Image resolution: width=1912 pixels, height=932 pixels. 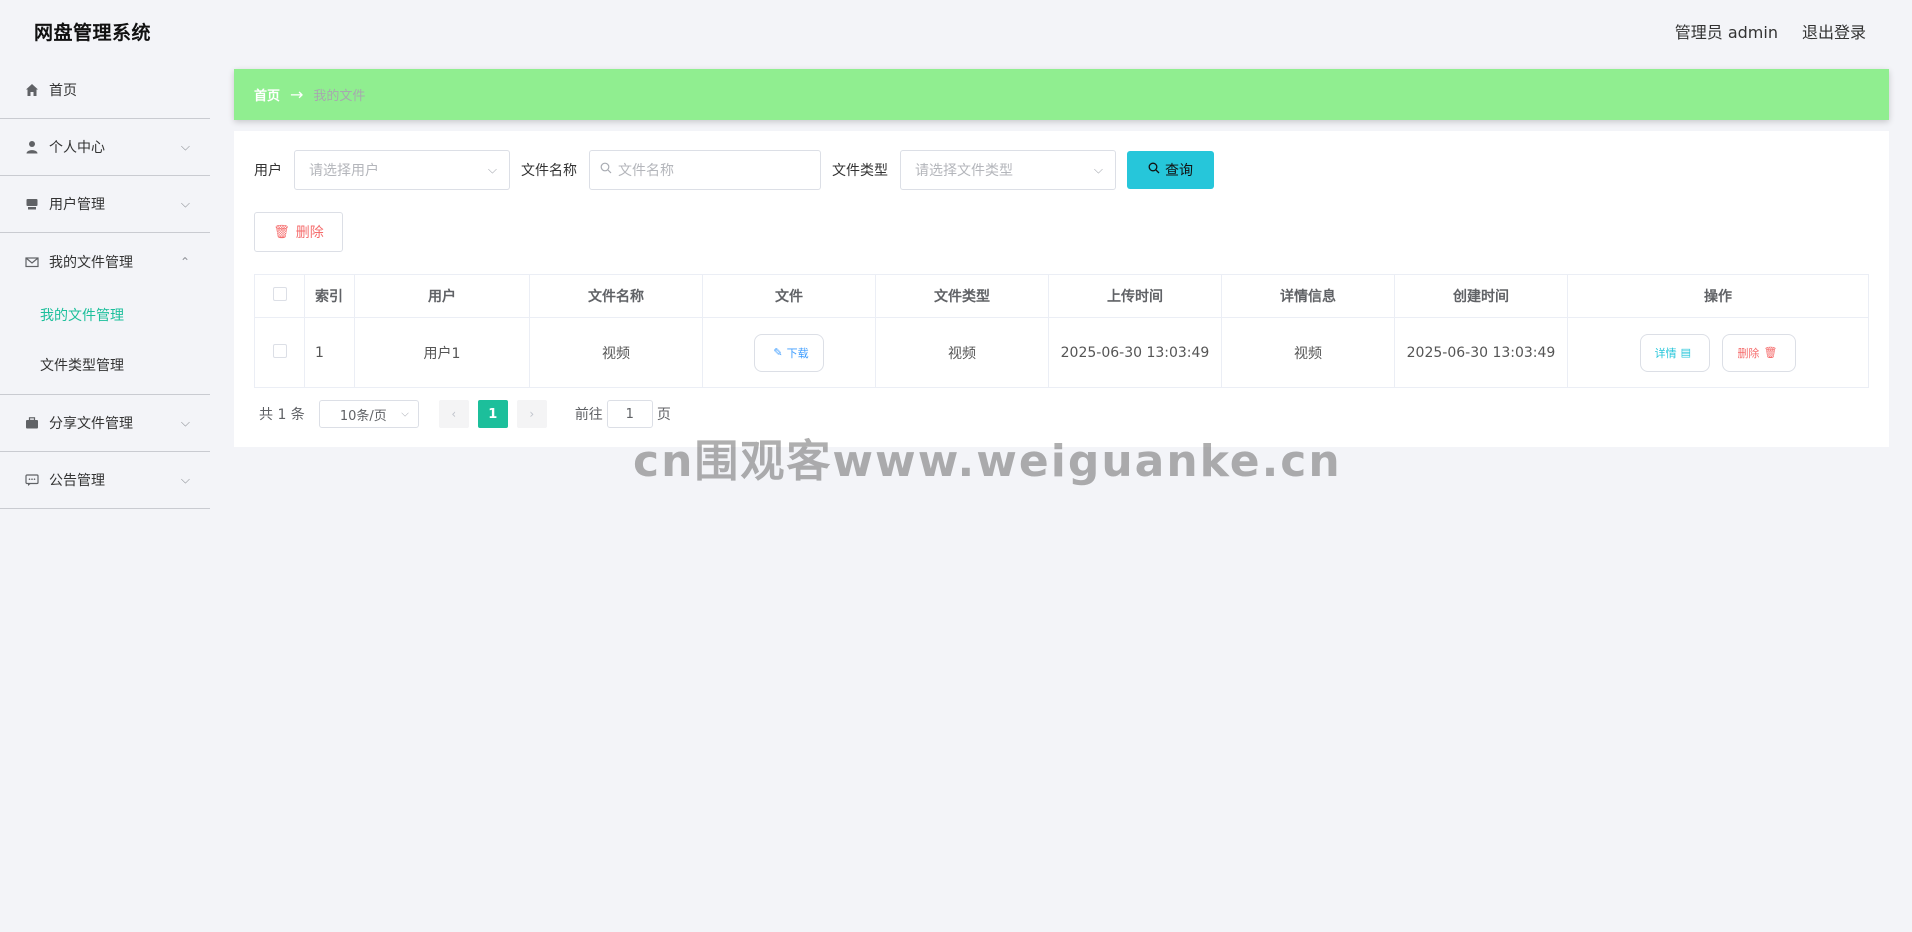 What do you see at coordinates (629, 414) in the screenshot?
I see `goto-page-input: 1` at bounding box center [629, 414].